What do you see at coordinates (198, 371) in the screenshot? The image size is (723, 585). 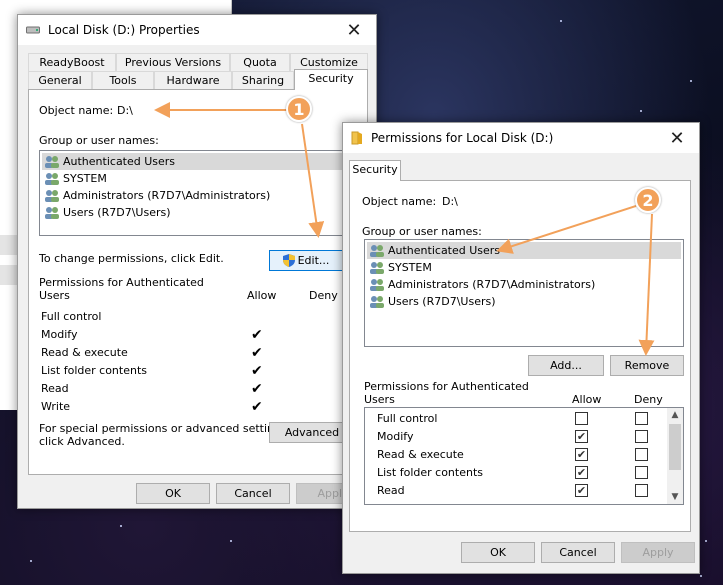 I see `table-row: List folder contents ✔` at bounding box center [198, 371].